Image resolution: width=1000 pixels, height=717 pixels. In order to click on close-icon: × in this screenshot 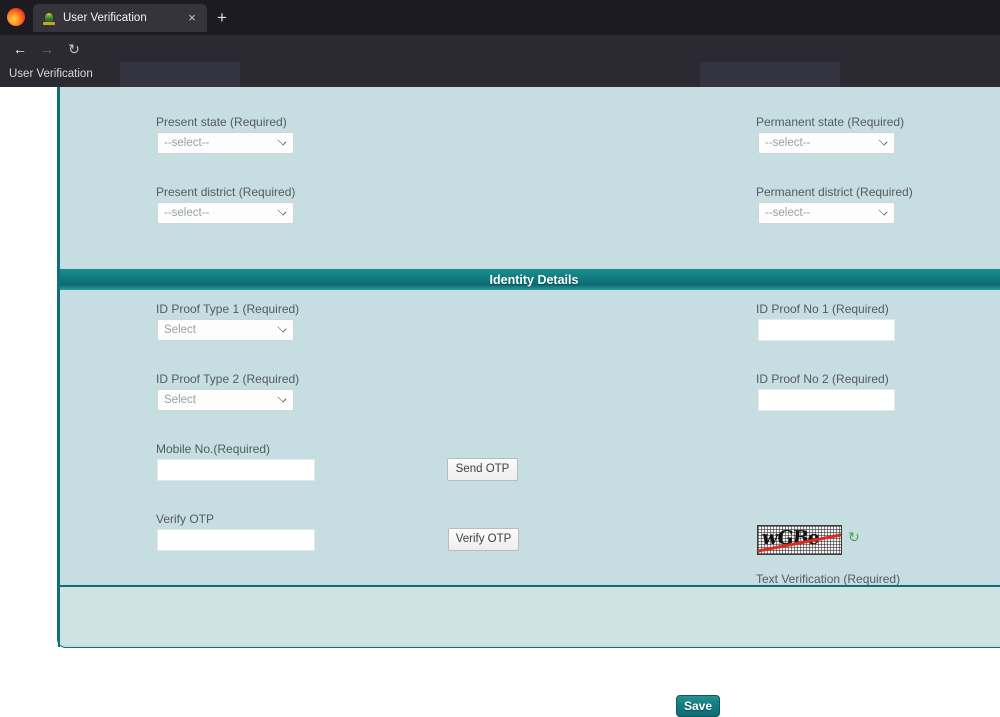, I will do `click(192, 18)`.